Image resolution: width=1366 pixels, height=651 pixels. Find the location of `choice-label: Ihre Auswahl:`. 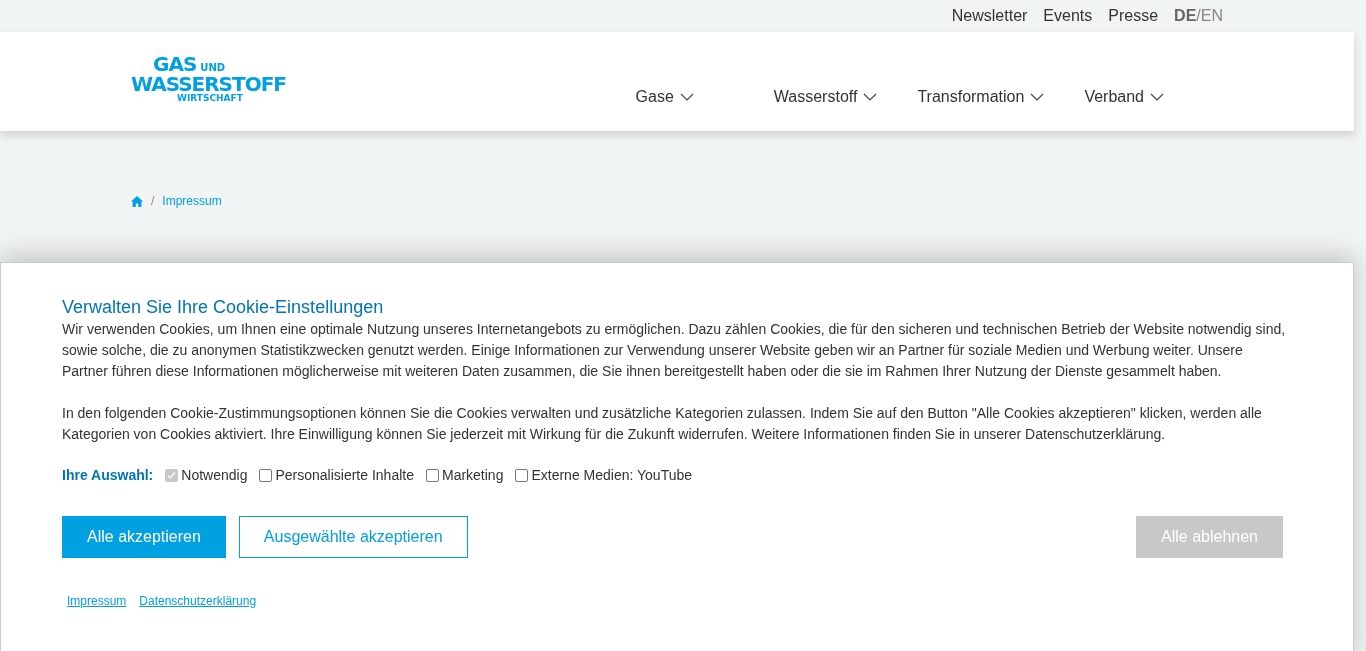

choice-label: Ihre Auswahl: is located at coordinates (108, 475).